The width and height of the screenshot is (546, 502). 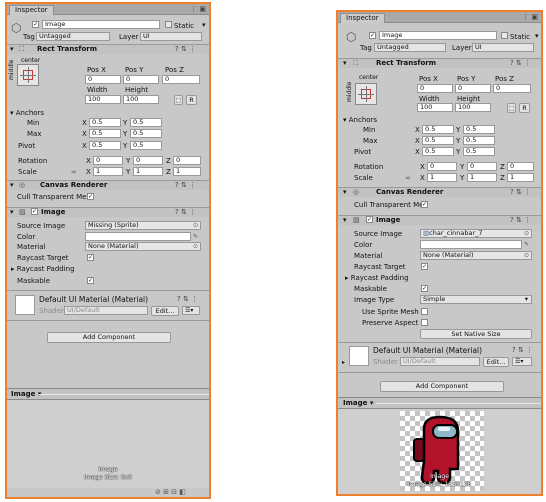 What do you see at coordinates (438, 35) in the screenshot?
I see `gameobject-name-field: Image` at bounding box center [438, 35].